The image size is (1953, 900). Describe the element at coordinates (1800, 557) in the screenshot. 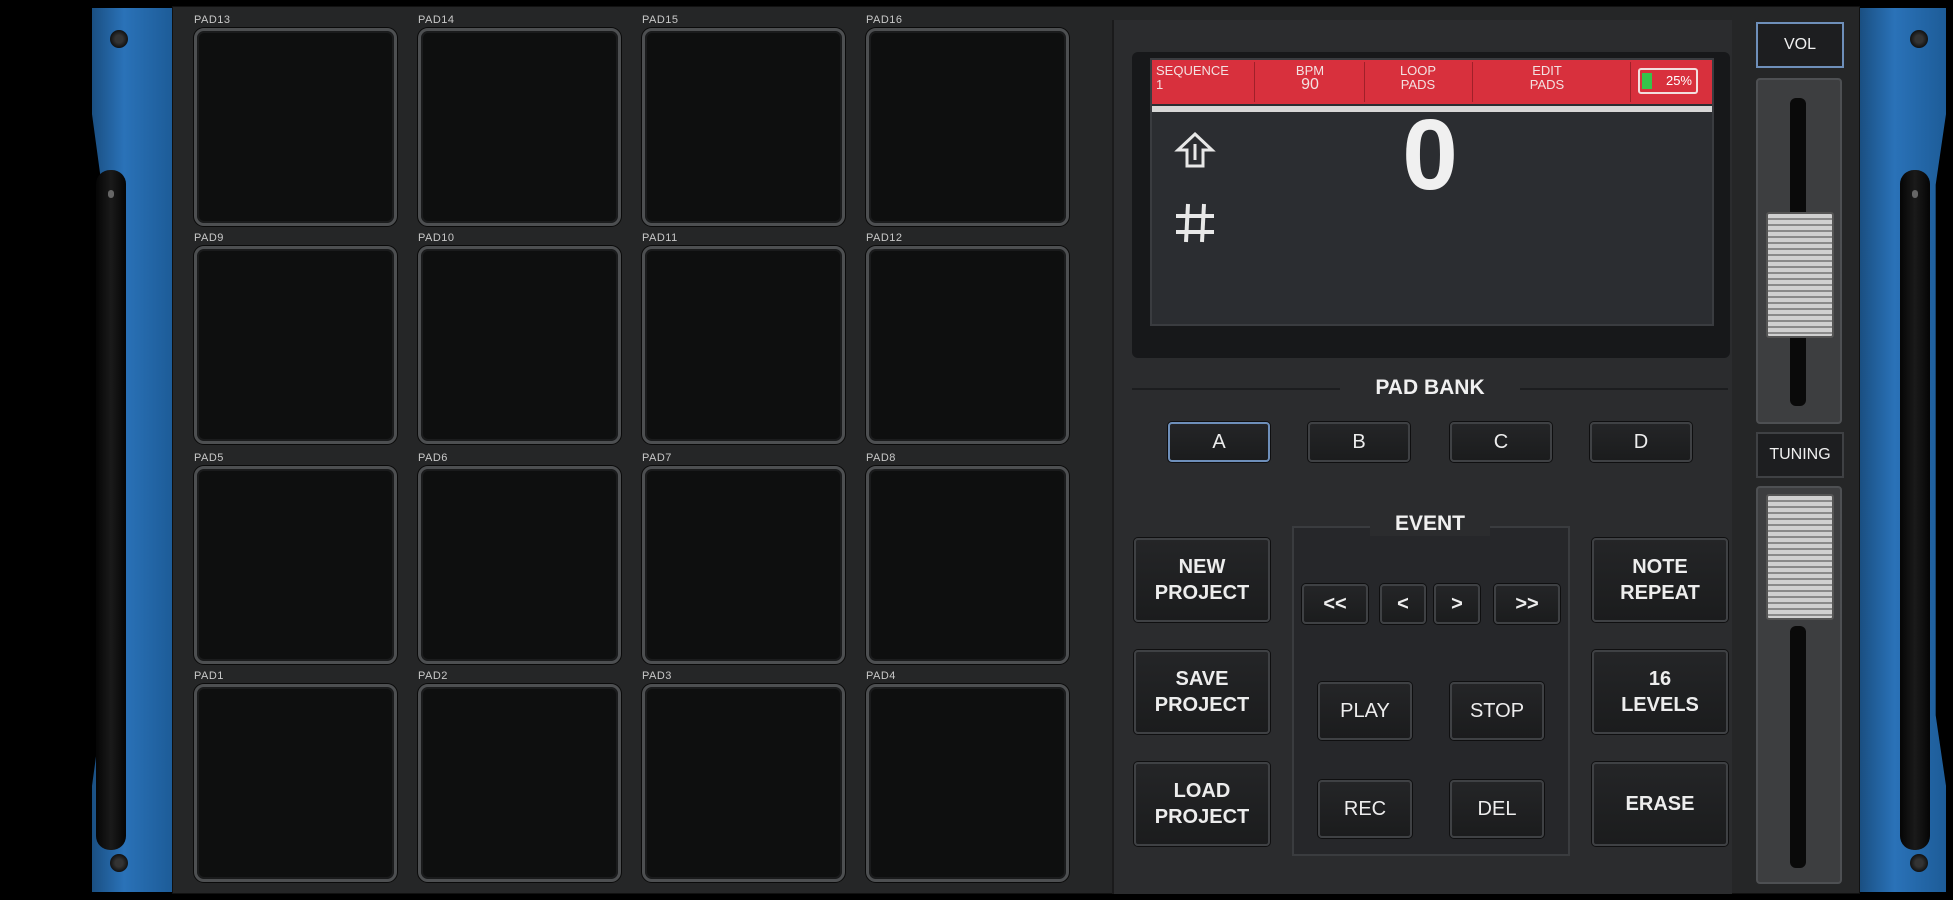

I see `tuning-slider-knob` at that location.